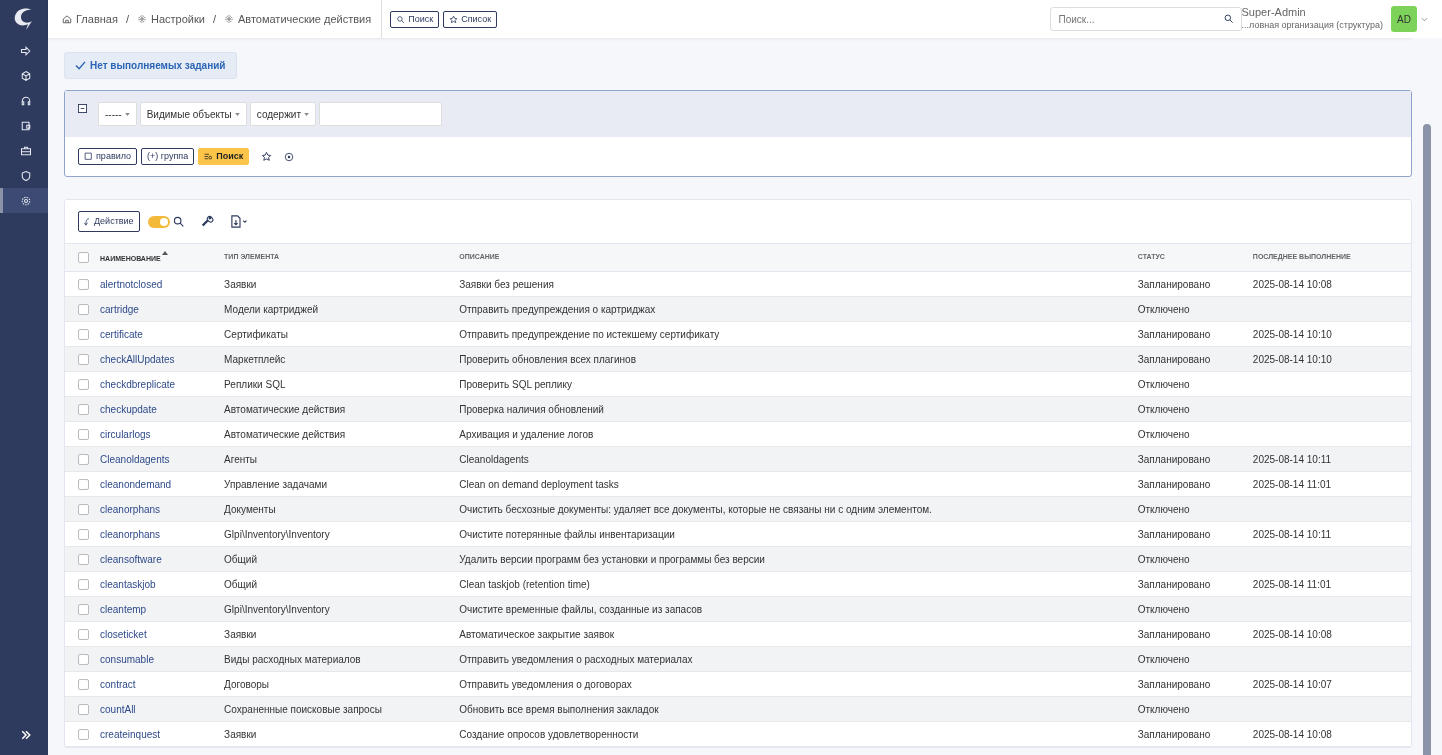  Describe the element at coordinates (25, 75) in the screenshot. I see `box-icon` at that location.